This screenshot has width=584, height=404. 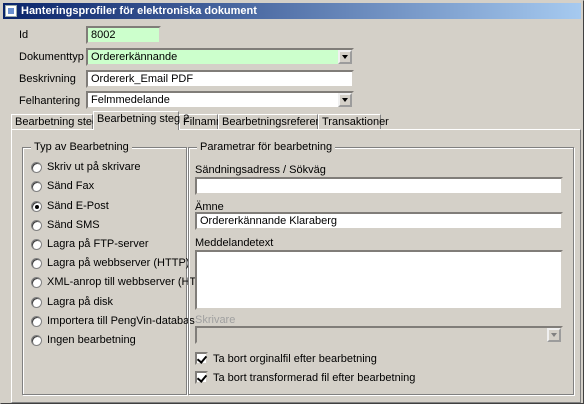 What do you see at coordinates (260, 170) in the screenshot?
I see `address-label: Sändningsadress / Sökväg` at bounding box center [260, 170].